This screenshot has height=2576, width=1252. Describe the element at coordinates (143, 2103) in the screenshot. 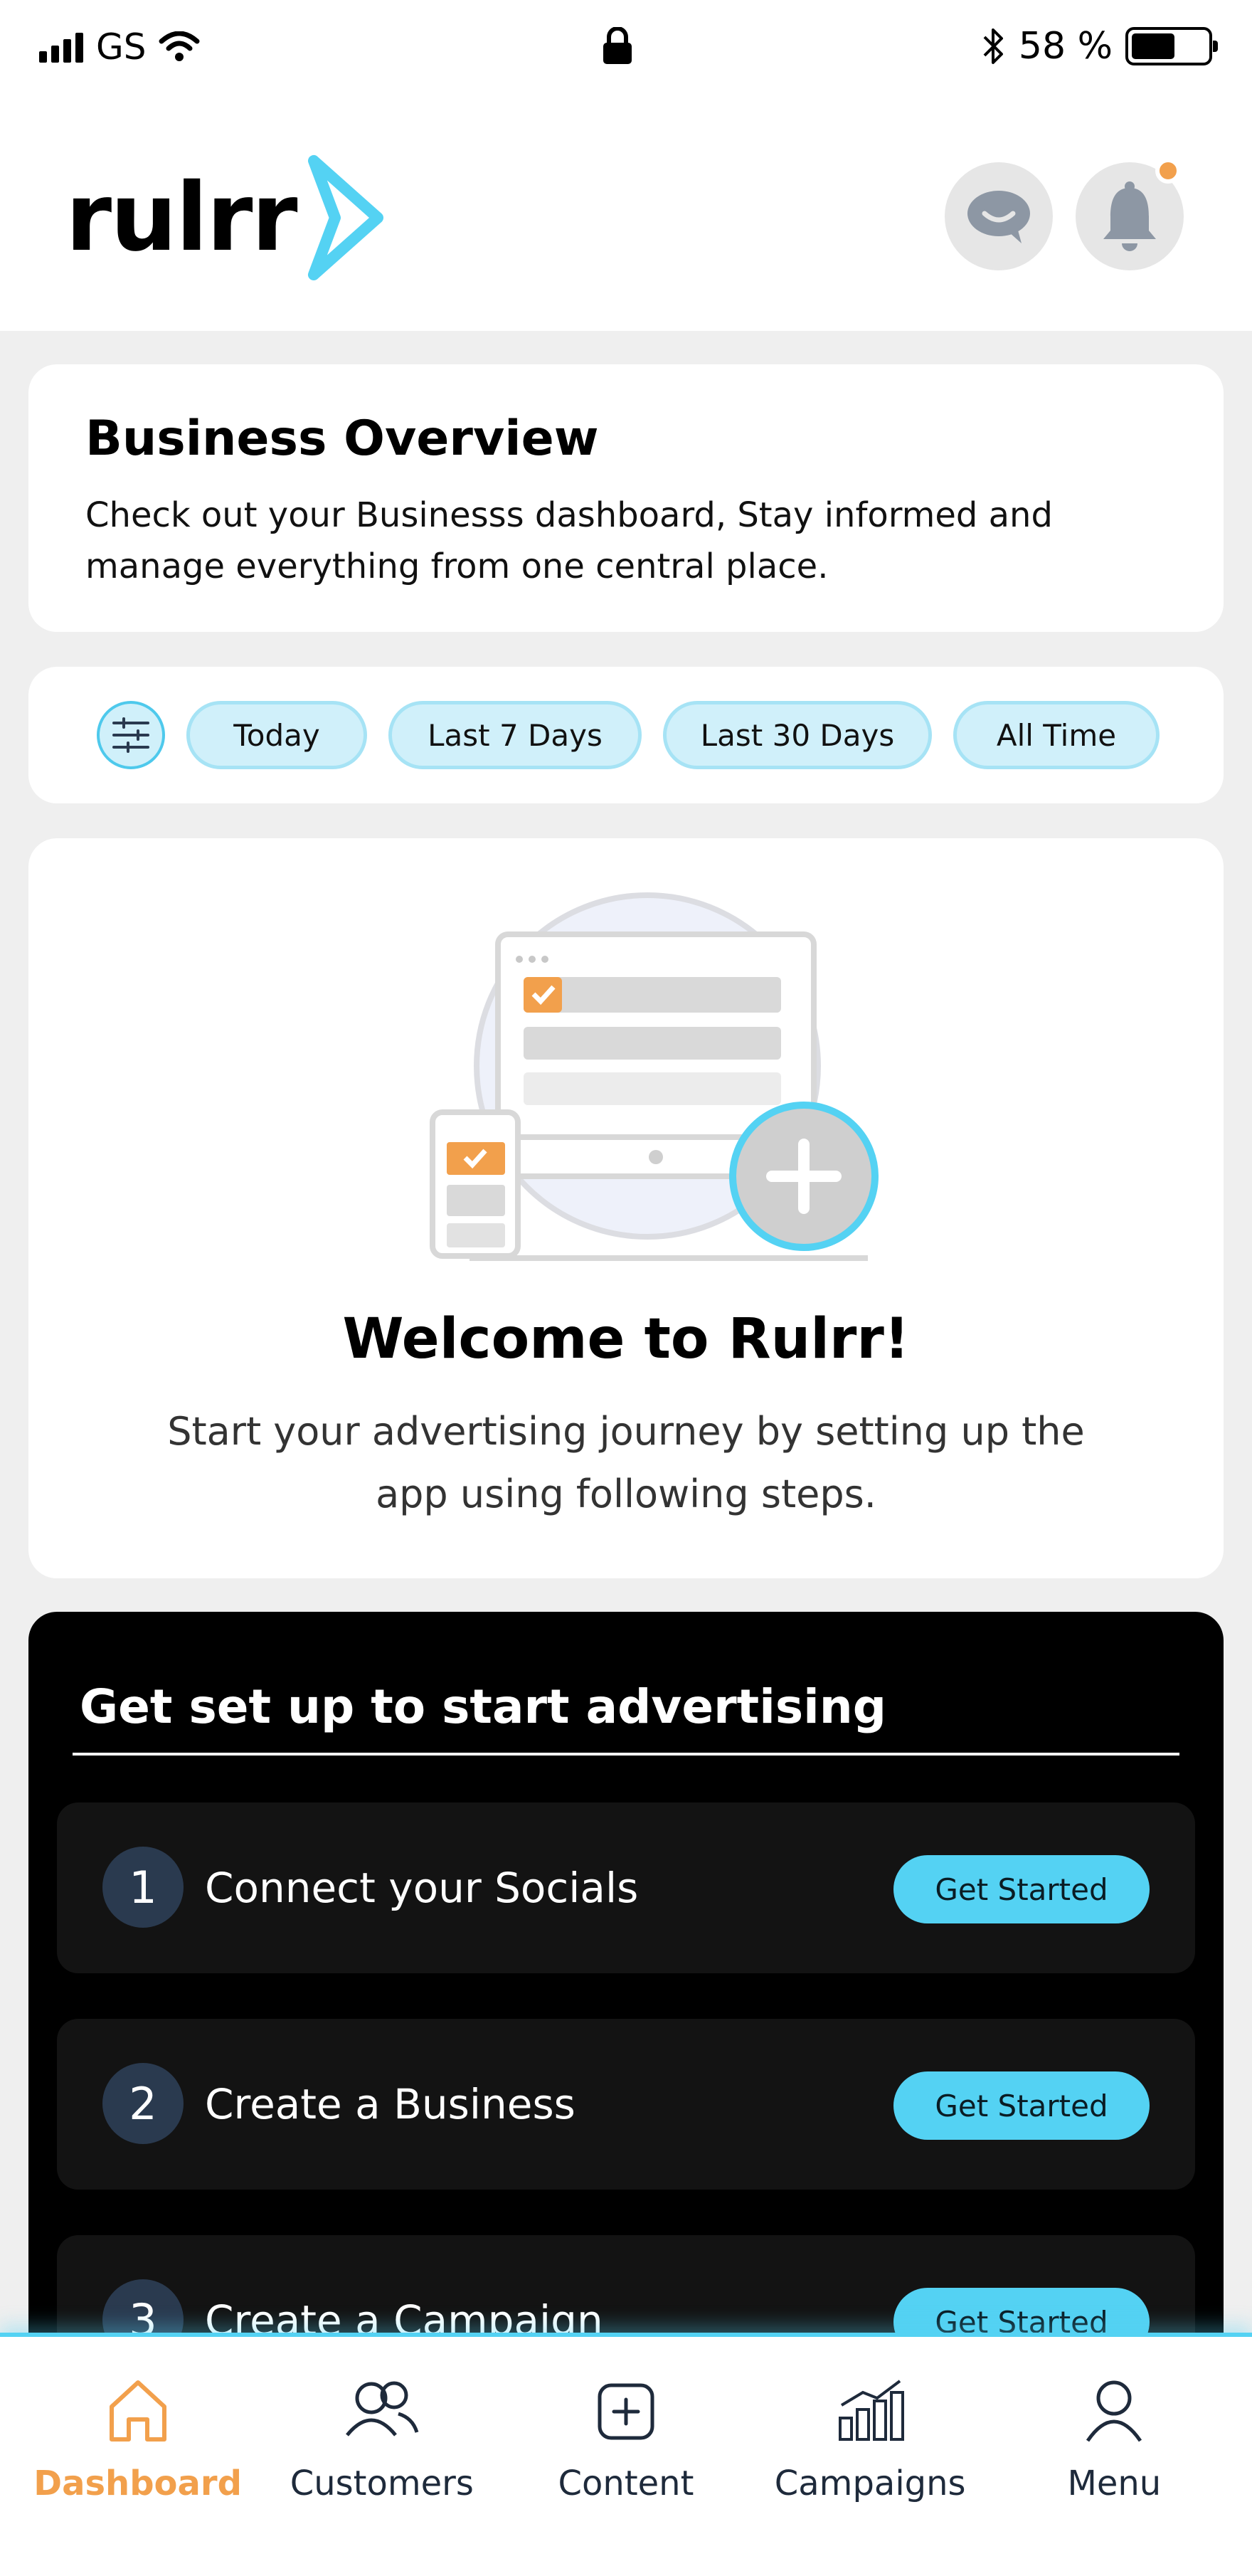

I see `step-number: 2` at that location.